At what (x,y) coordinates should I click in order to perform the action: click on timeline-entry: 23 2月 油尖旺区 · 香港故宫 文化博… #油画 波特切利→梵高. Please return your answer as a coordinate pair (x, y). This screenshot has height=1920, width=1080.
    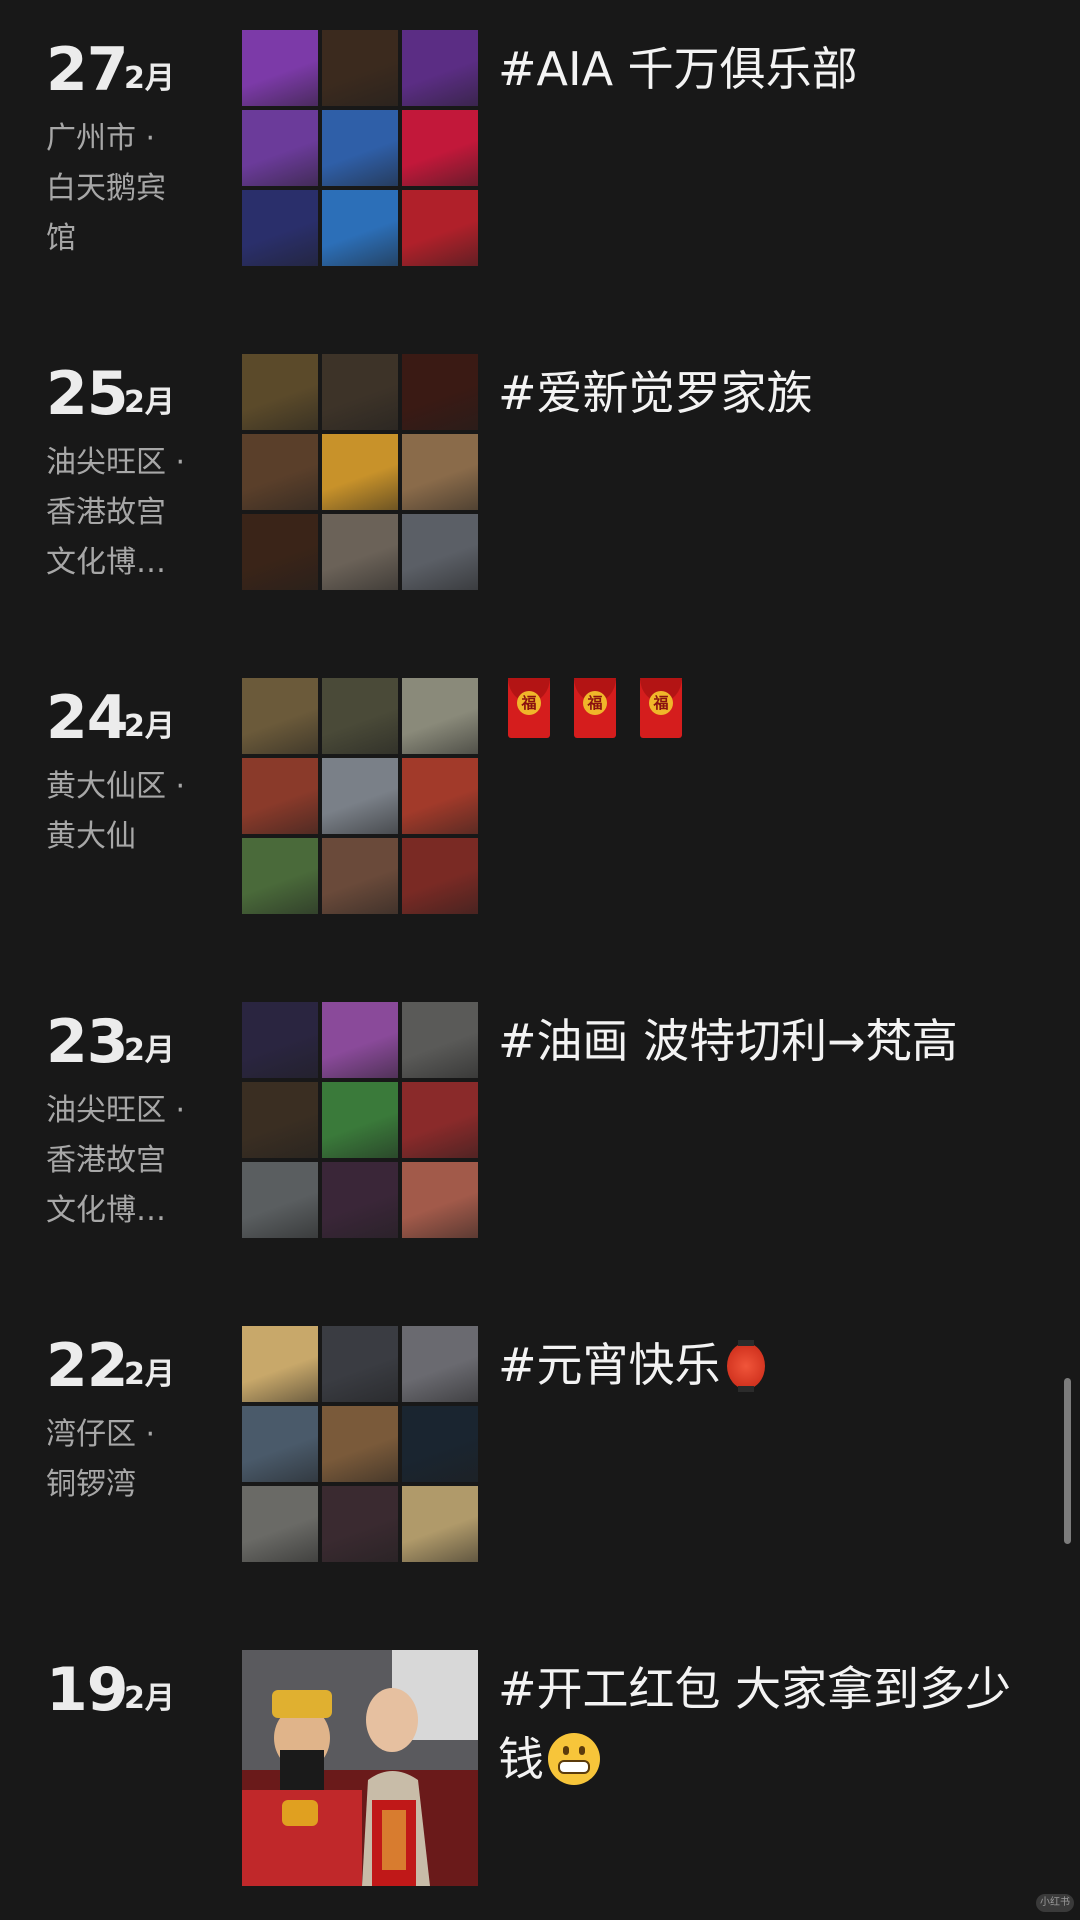
    Looking at the image, I should click on (540, 1122).